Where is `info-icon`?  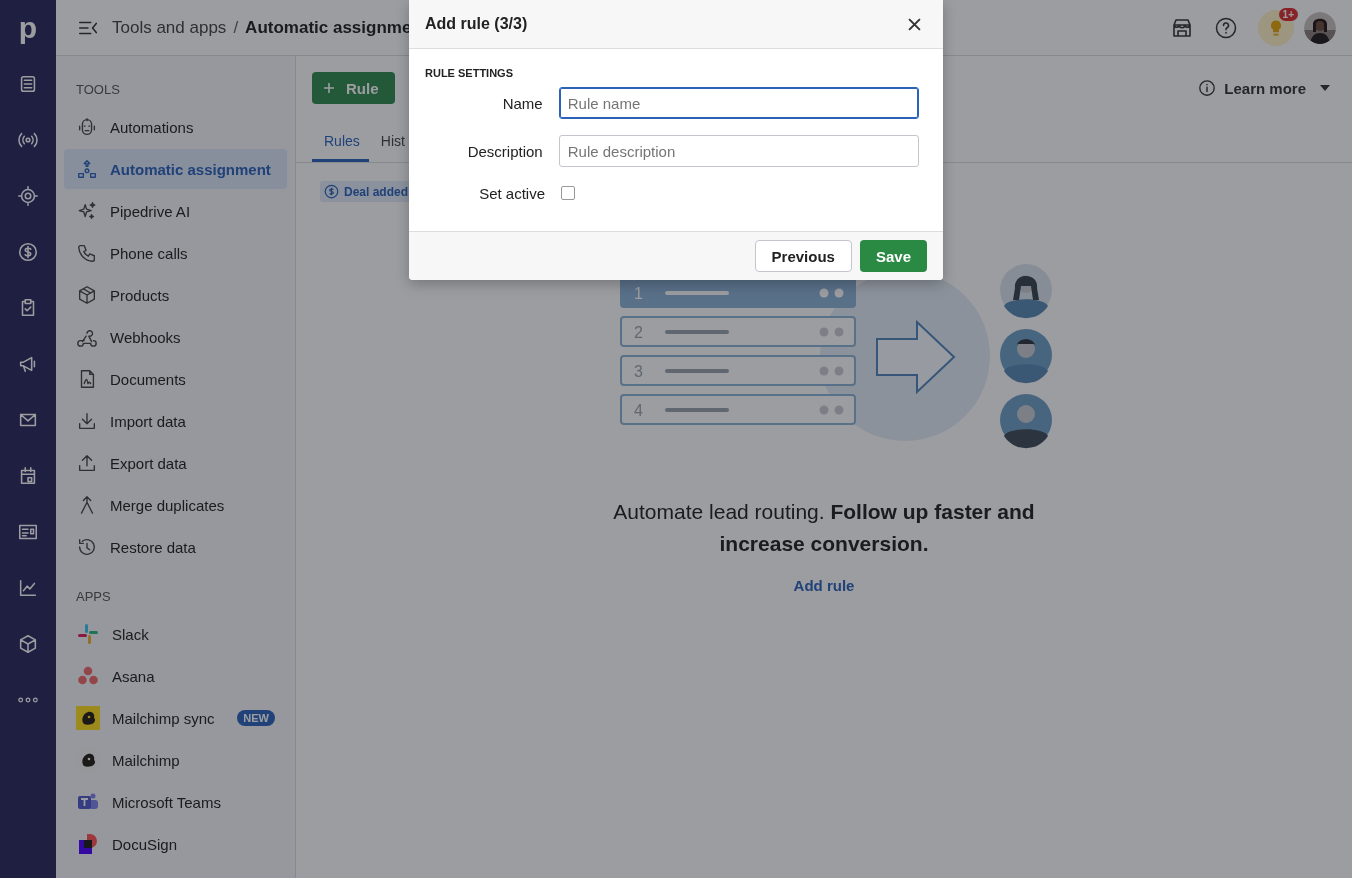
info-icon is located at coordinates (1207, 88).